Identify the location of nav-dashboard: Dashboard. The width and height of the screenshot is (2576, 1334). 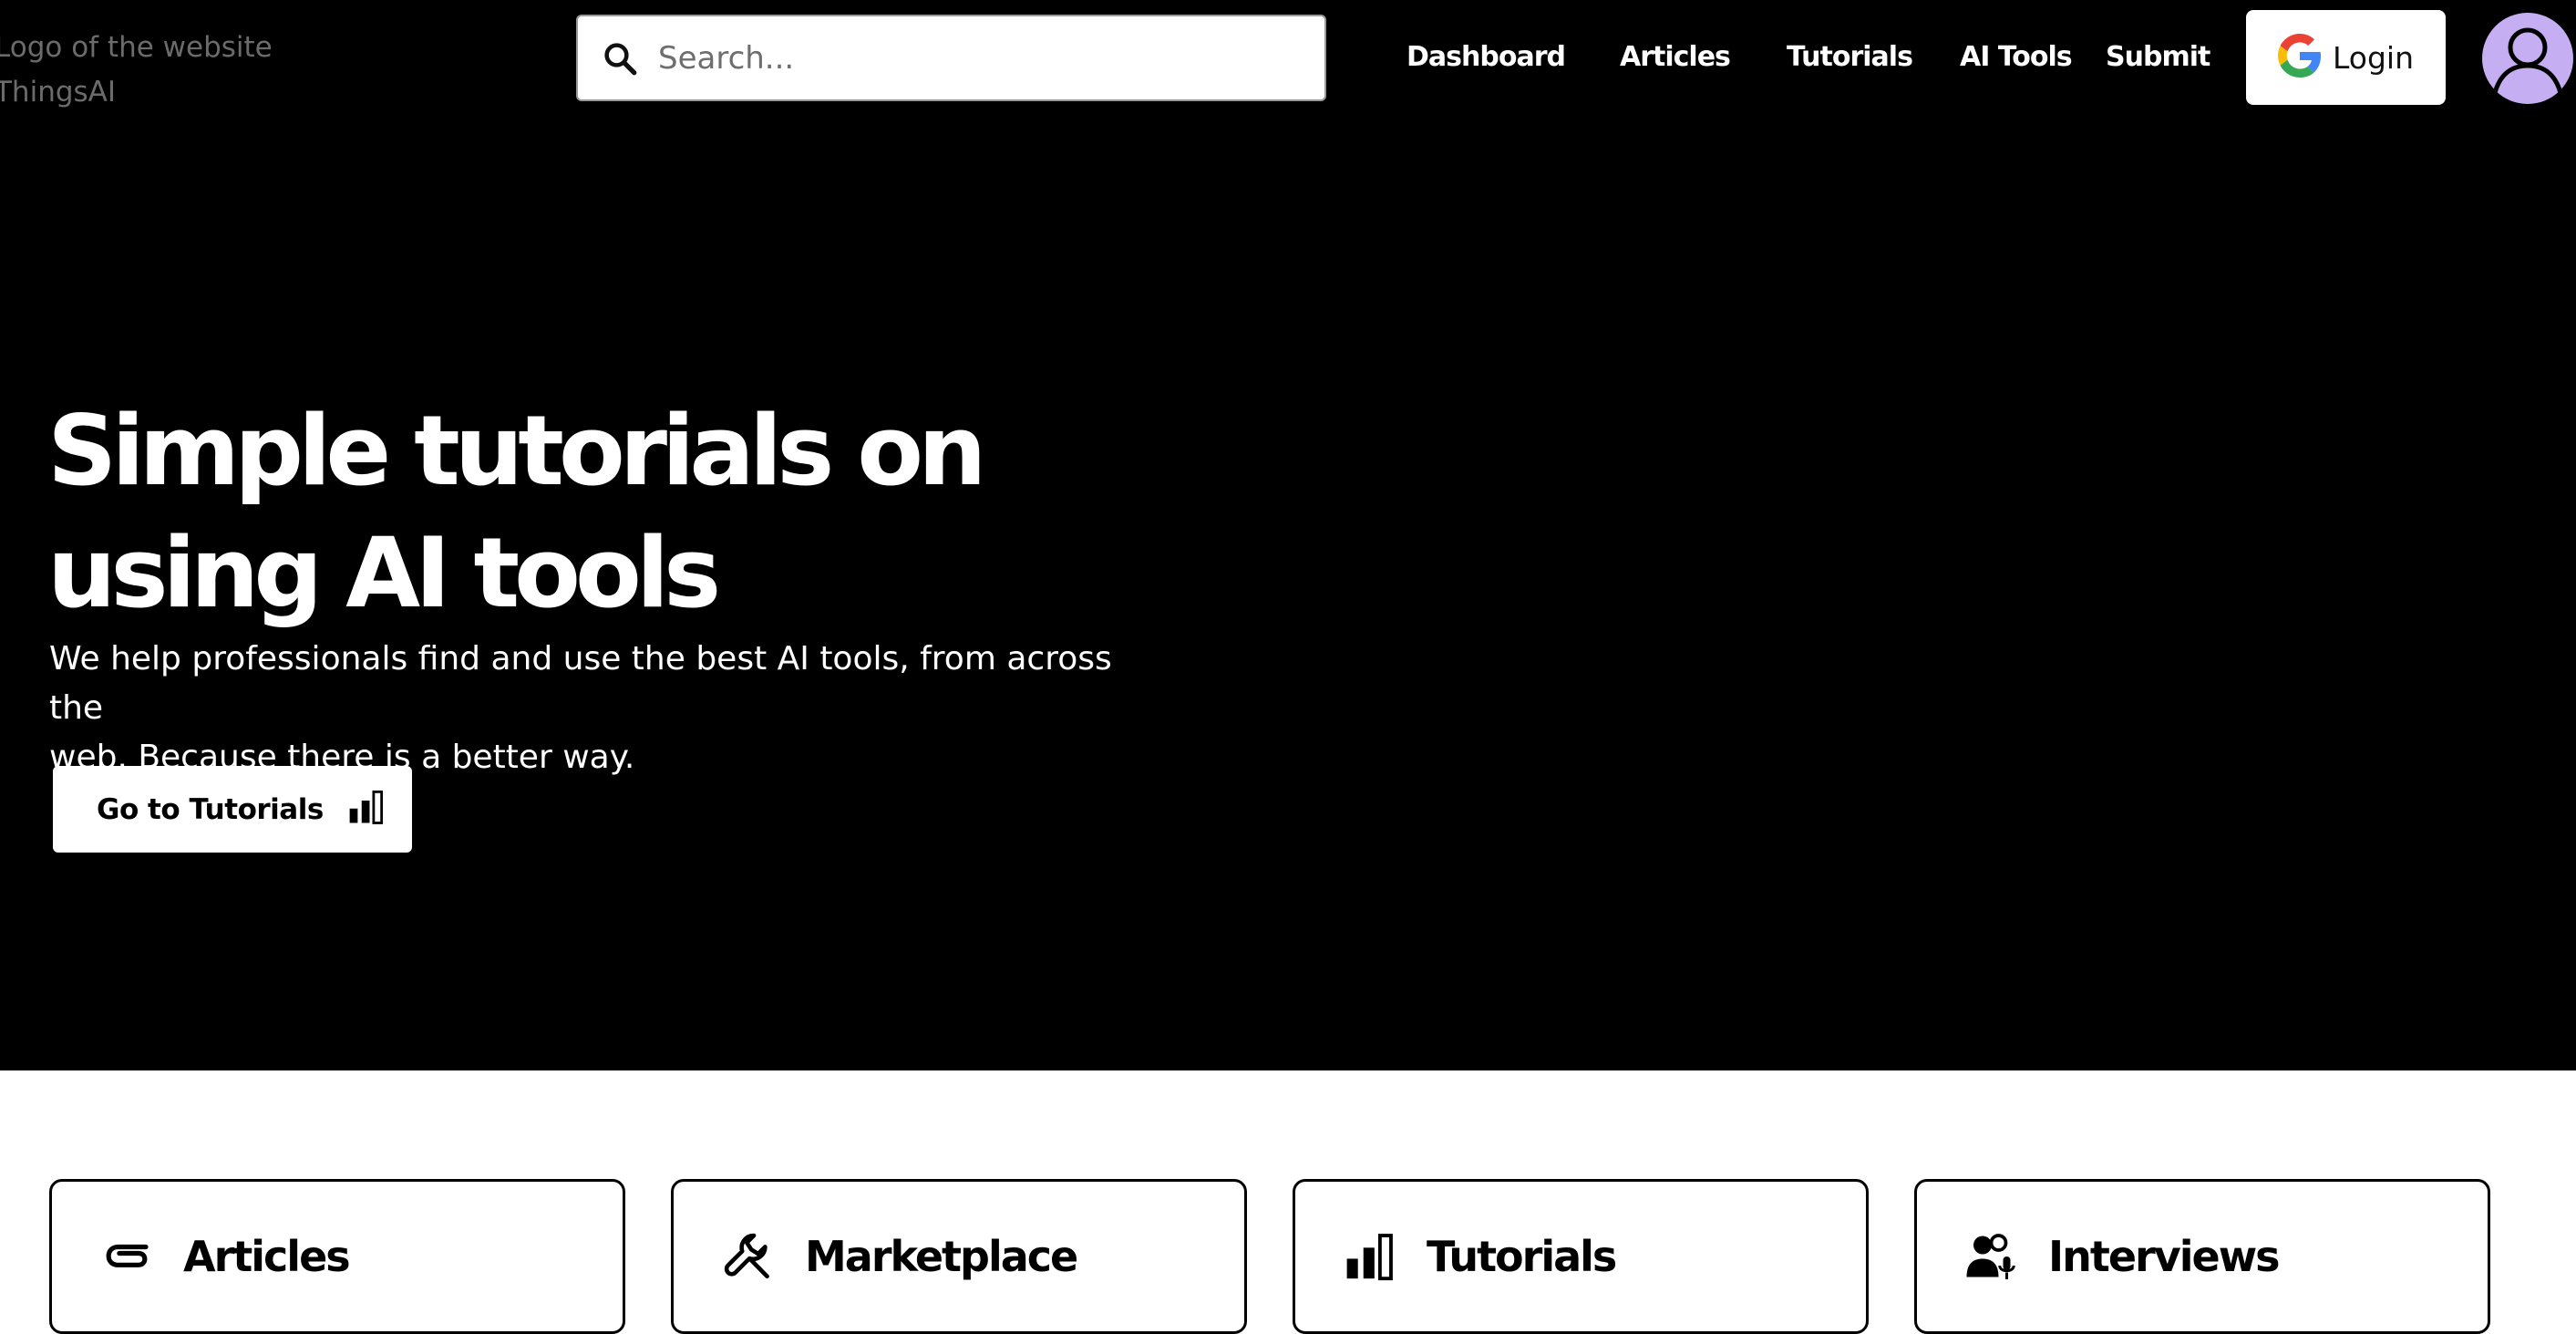
(1486, 57).